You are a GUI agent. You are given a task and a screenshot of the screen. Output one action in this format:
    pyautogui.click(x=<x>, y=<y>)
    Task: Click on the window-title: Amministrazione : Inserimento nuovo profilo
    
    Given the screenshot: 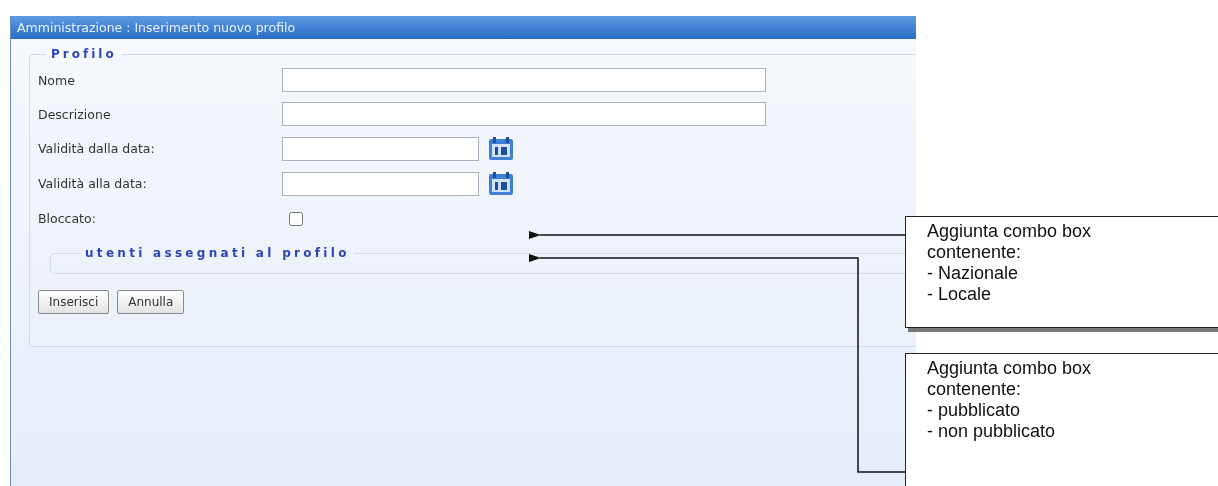 What is the action you would take?
    pyautogui.click(x=463, y=27)
    